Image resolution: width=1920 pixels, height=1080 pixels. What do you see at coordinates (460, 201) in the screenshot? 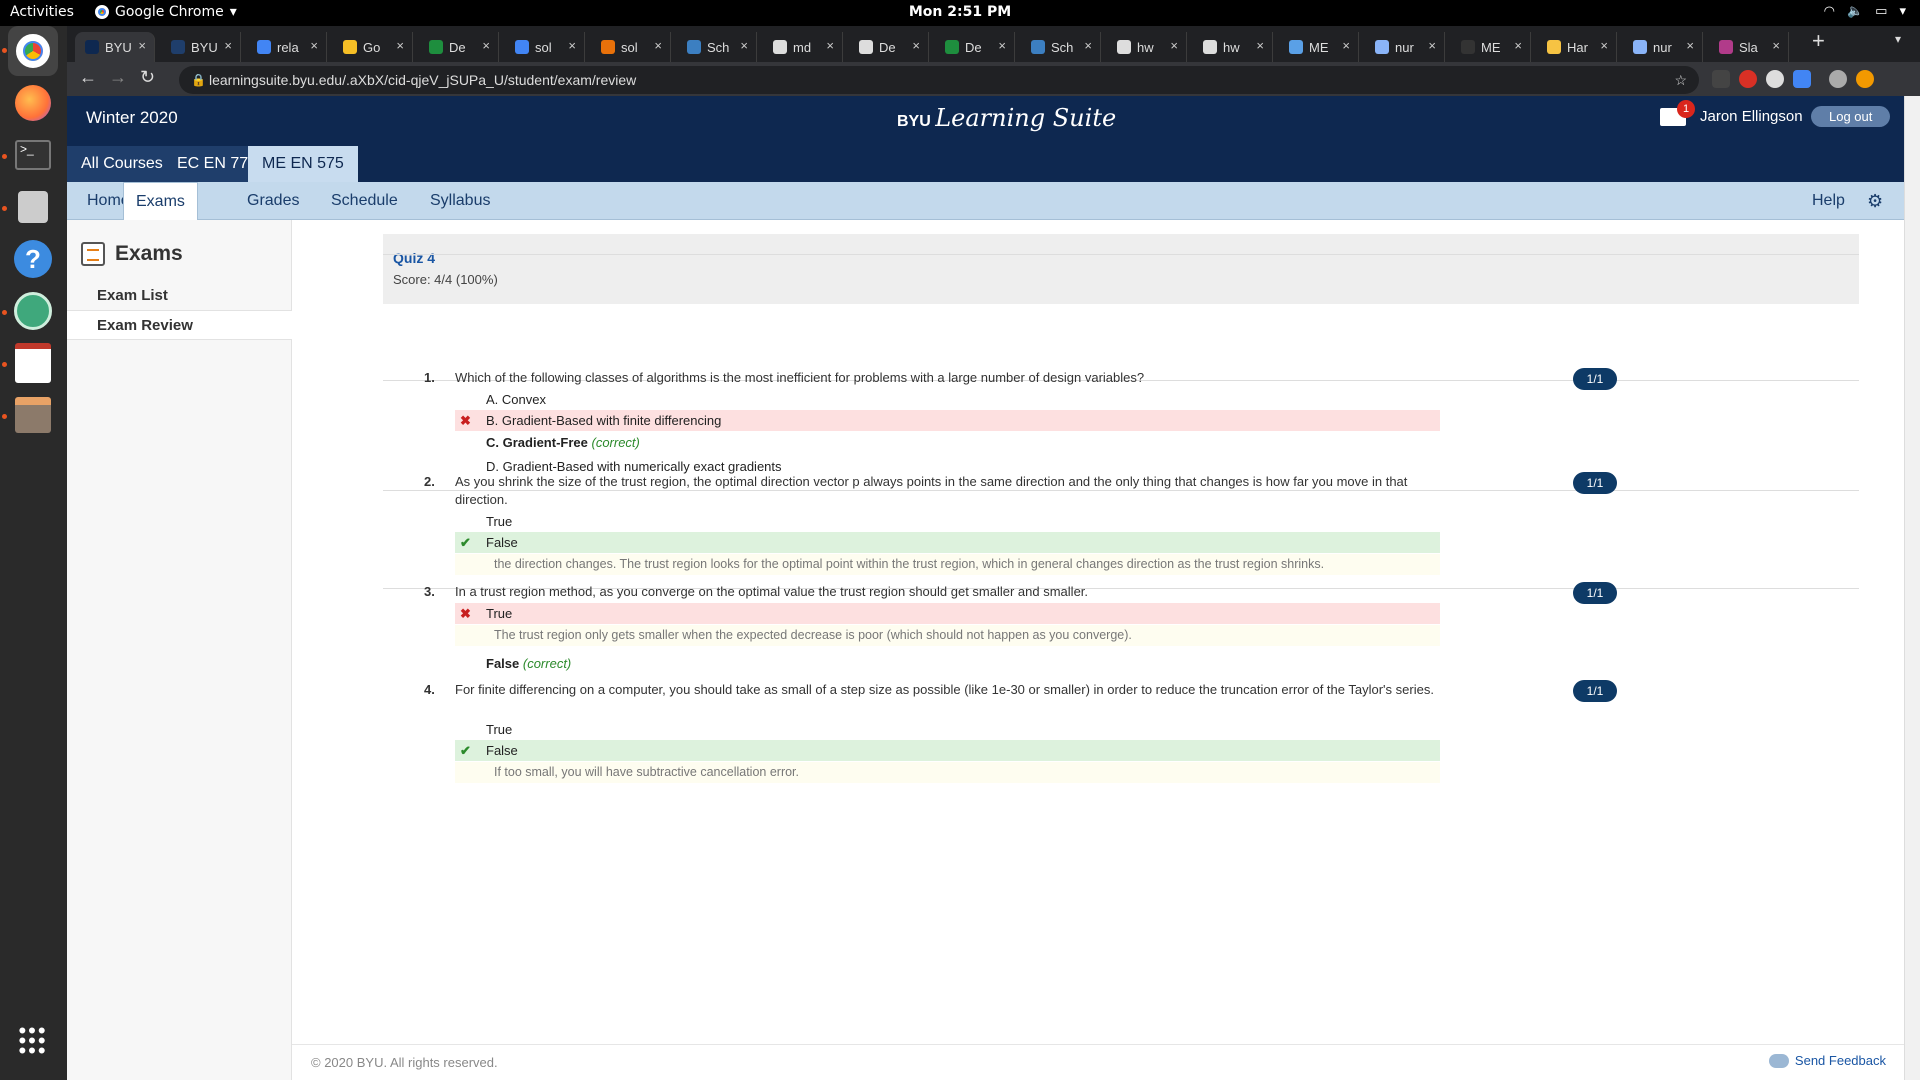
I see `nav-syllabus: Syllabus` at bounding box center [460, 201].